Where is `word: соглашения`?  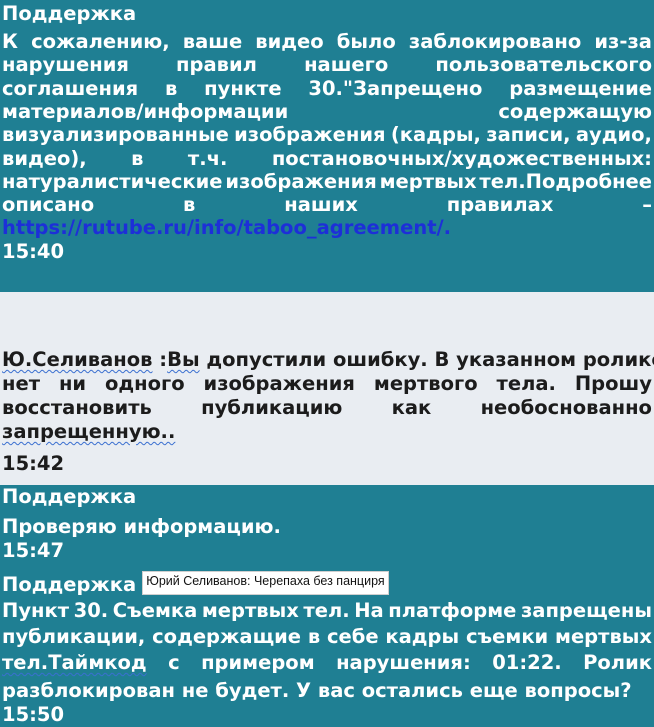 word: соглашения is located at coordinates (70, 88).